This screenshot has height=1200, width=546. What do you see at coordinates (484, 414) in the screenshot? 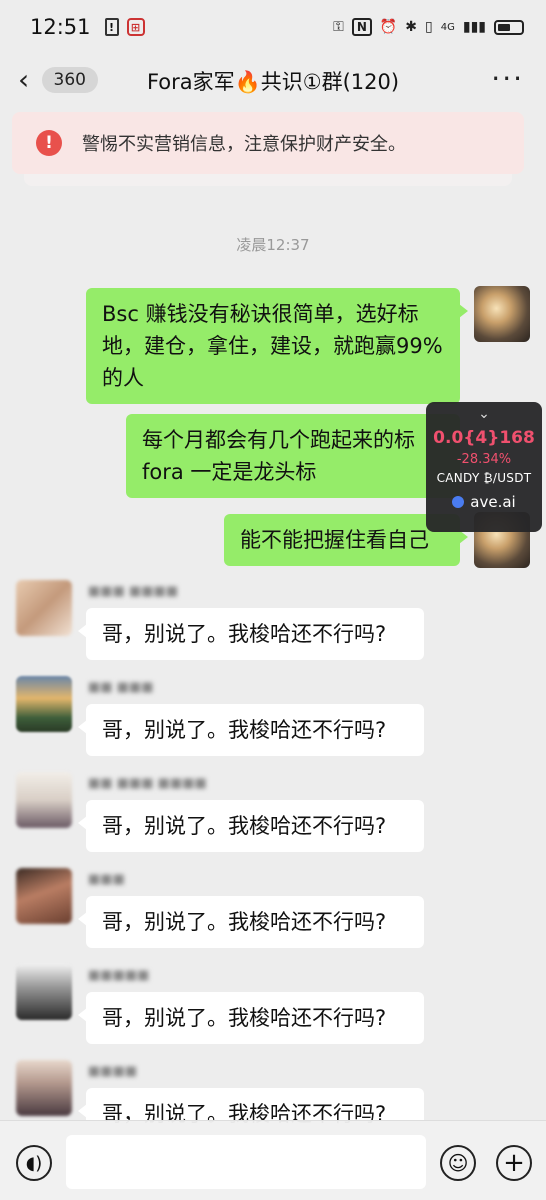
I see `chevron-down-icon: ⌄` at bounding box center [484, 414].